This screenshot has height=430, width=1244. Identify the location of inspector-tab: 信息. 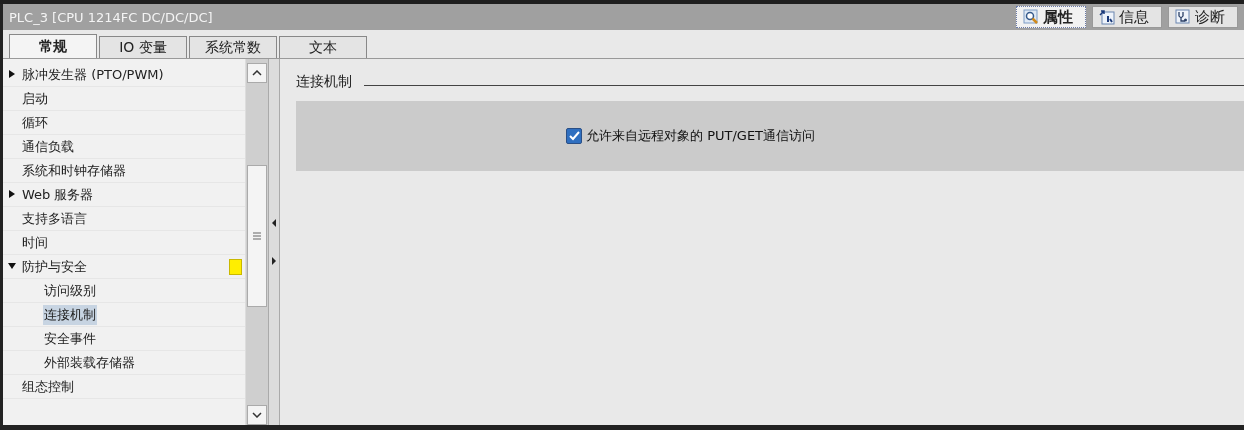
(1127, 17).